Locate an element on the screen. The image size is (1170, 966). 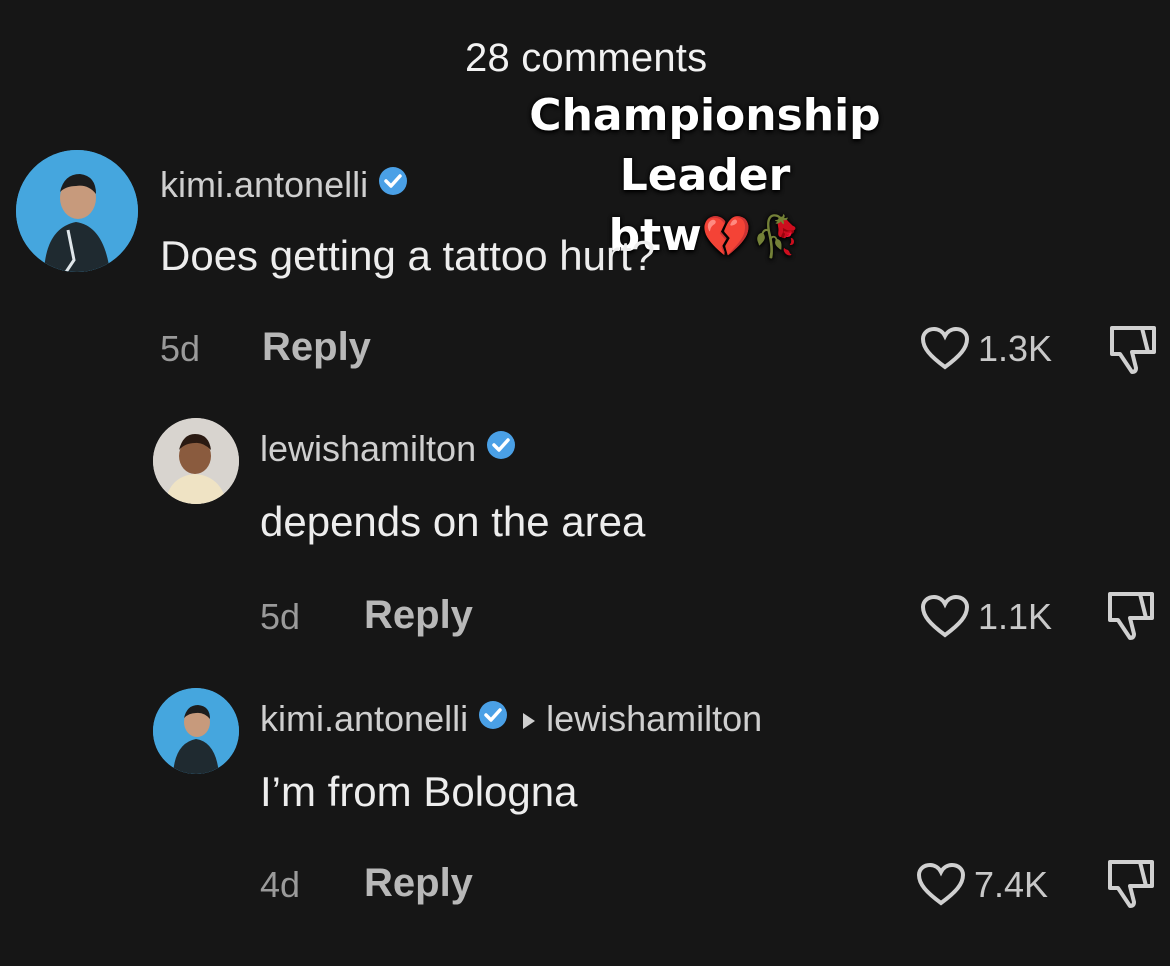
comment-text: Does getting a tattoo hurt? is located at coordinates (407, 255).